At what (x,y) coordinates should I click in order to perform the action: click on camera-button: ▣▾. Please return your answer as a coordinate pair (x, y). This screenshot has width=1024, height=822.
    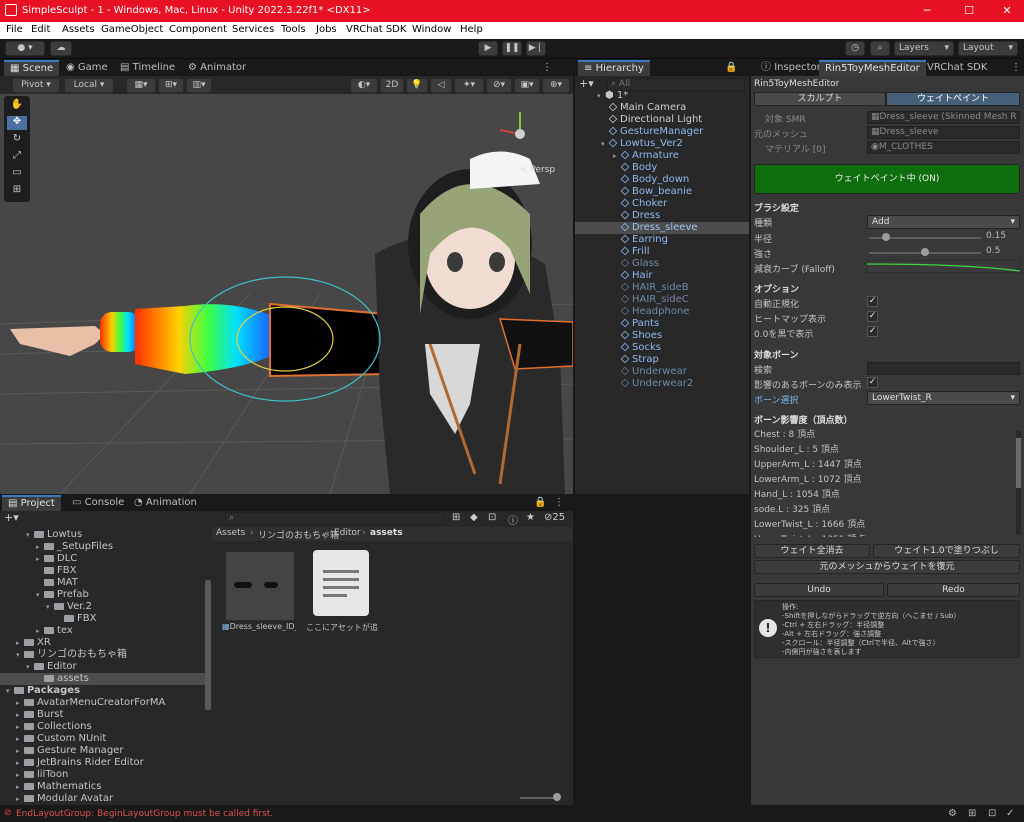
    Looking at the image, I should click on (527, 85).